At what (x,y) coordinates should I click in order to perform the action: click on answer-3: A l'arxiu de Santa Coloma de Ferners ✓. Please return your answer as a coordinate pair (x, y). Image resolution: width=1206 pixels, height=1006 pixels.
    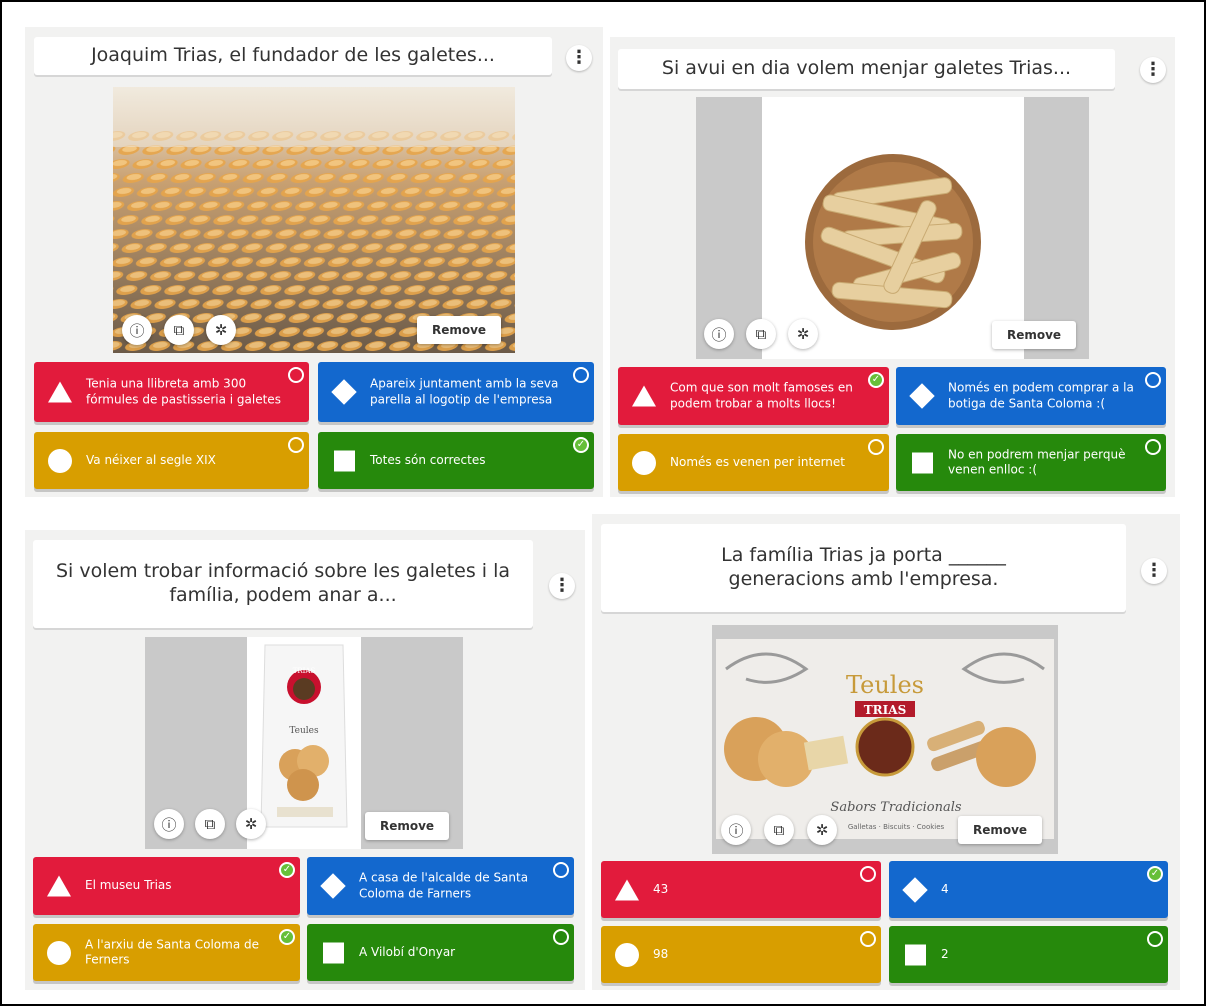
    Looking at the image, I should click on (166, 952).